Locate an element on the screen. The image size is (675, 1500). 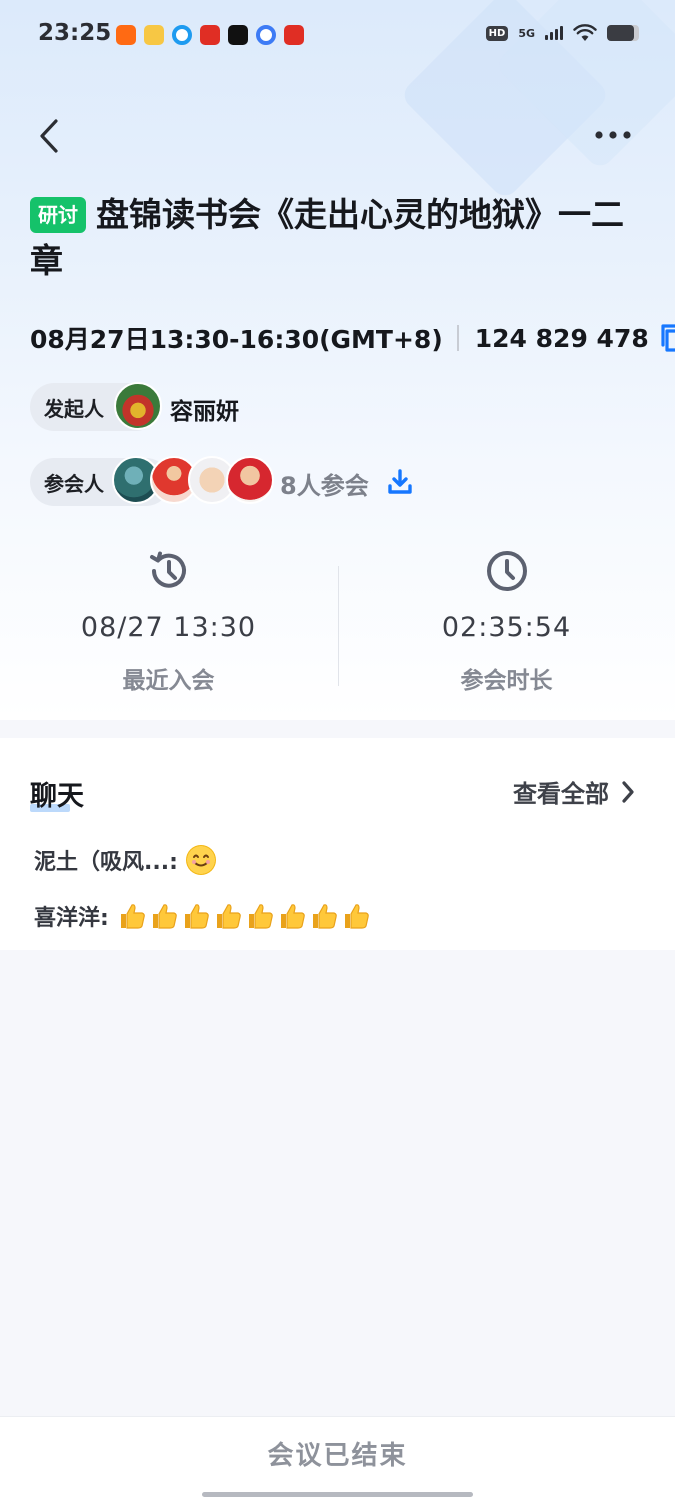
meeting-meta: 08月27日13:30-16:30(GMT+8) 124 829 478 is located at coordinates (352, 338).